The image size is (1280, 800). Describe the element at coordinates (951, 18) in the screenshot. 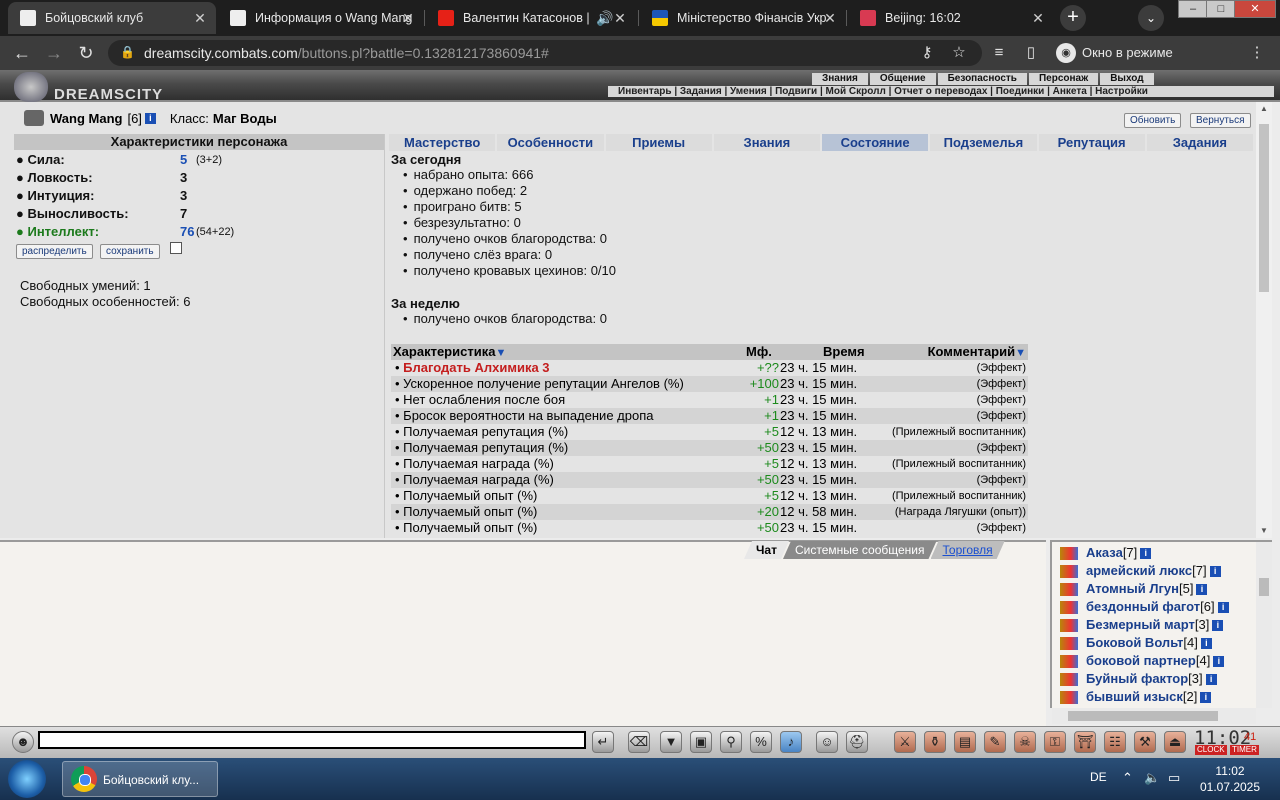

I see `browser-tab-4: Beijing: 16:02 ✕` at that location.